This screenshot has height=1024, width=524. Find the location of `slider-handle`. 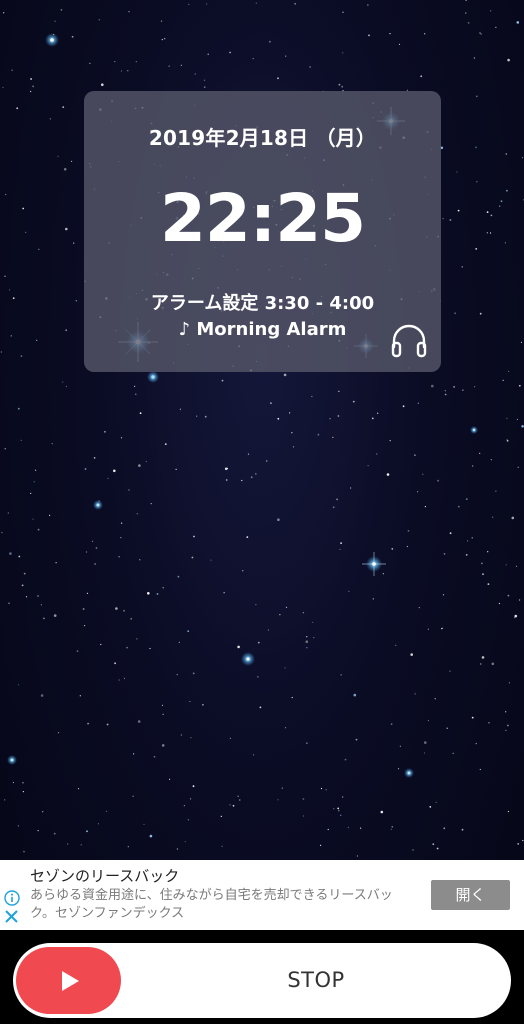

slider-handle is located at coordinates (68, 980).